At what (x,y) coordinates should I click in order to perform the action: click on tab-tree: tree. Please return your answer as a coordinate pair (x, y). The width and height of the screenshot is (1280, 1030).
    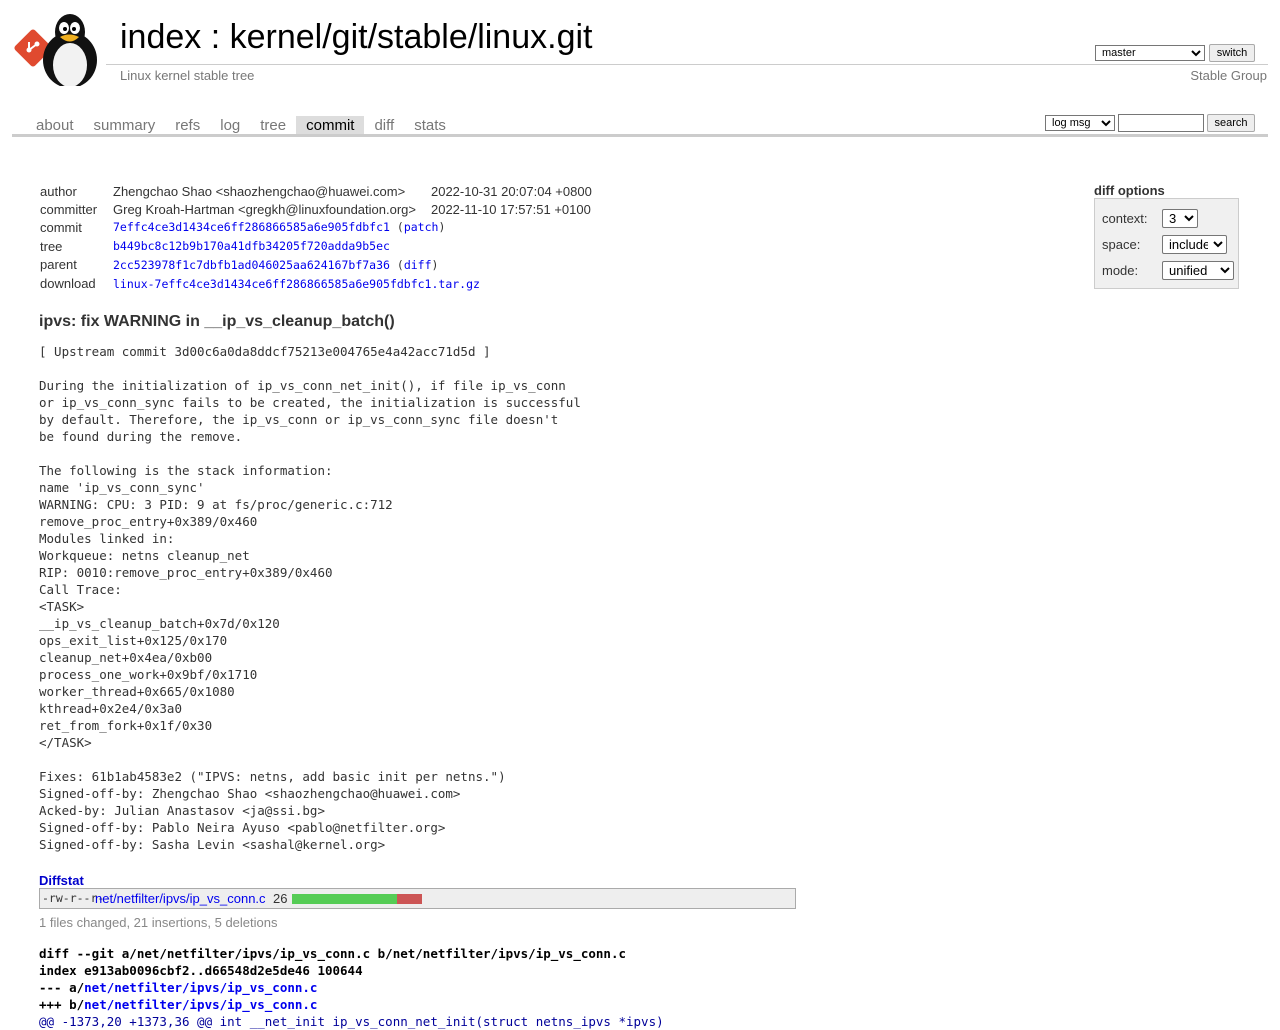
    Looking at the image, I should click on (273, 125).